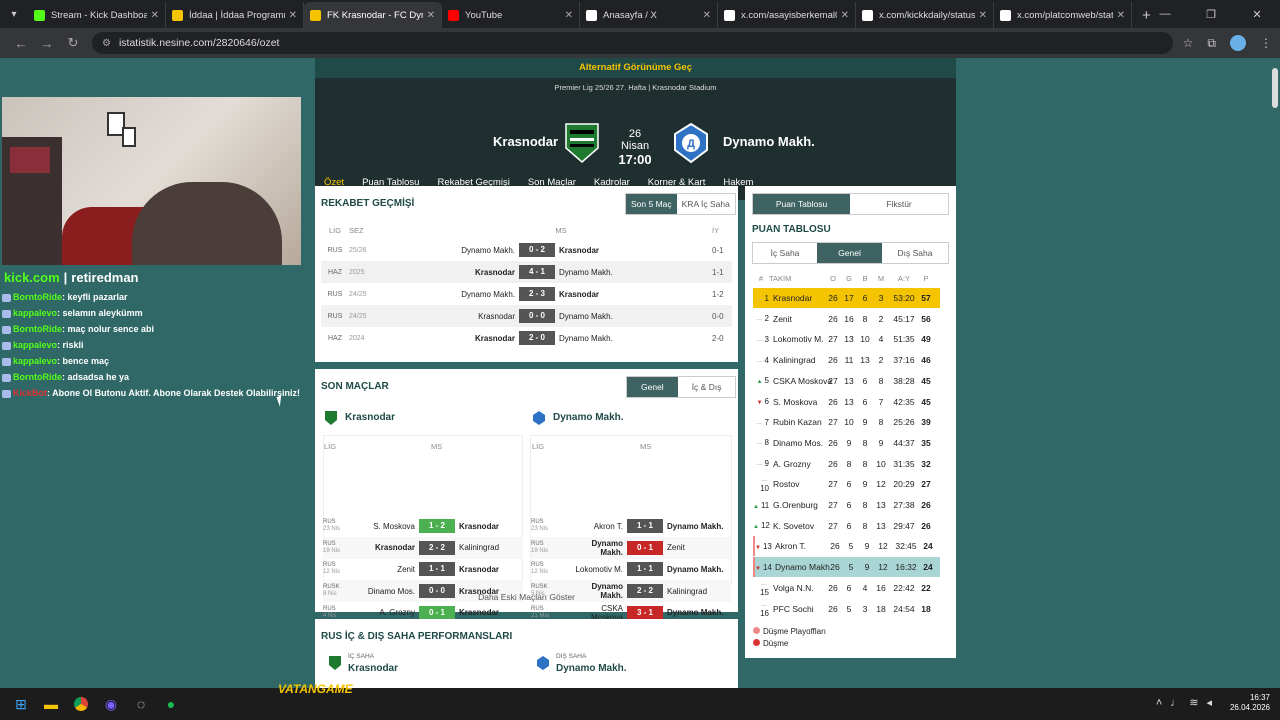 The width and height of the screenshot is (1280, 720). I want to click on h2h-filter-home: KRA İç Saha, so click(706, 204).